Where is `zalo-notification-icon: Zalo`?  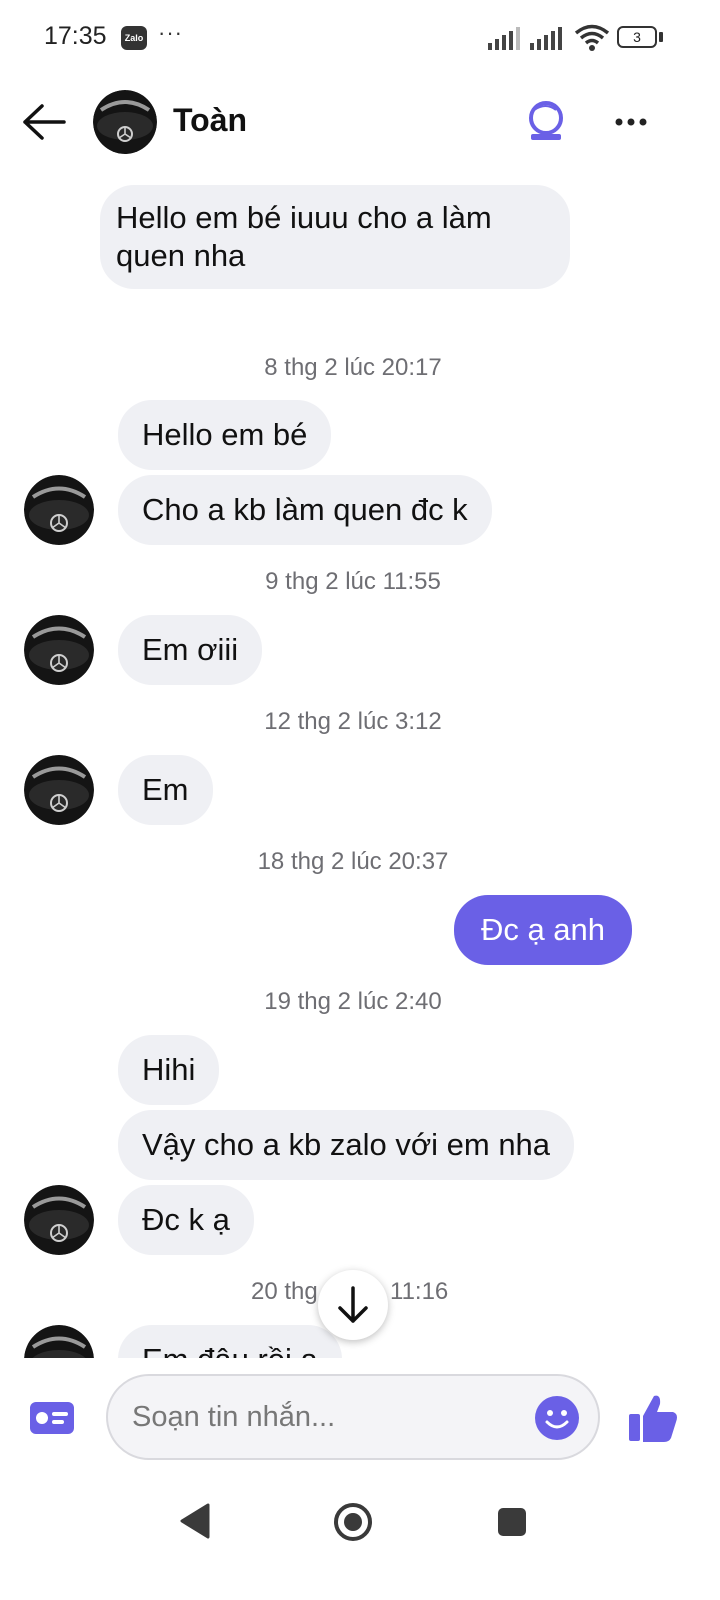 zalo-notification-icon: Zalo is located at coordinates (134, 38).